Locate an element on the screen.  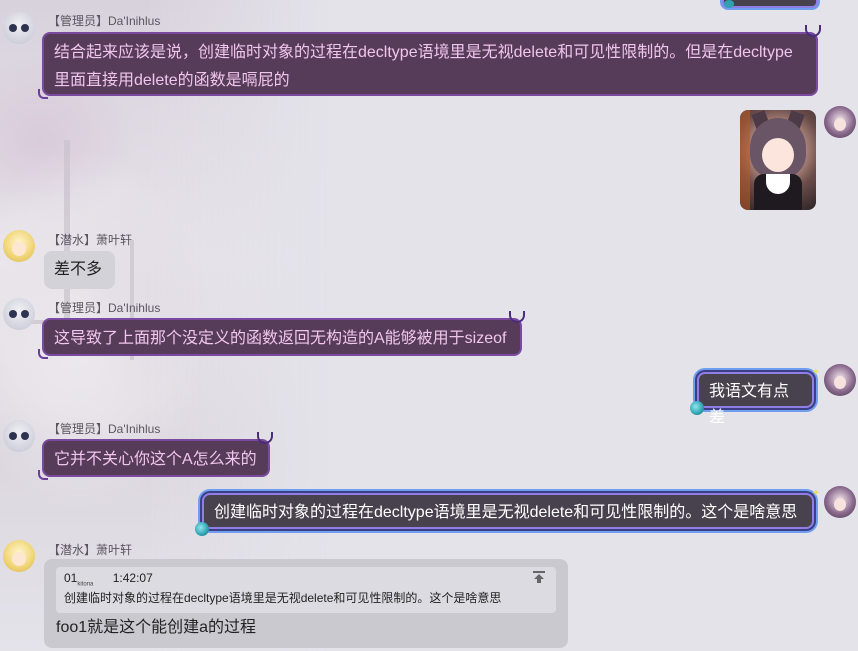
message-text: 它并不关心你这个A怎么来的 is located at coordinates (155, 459).